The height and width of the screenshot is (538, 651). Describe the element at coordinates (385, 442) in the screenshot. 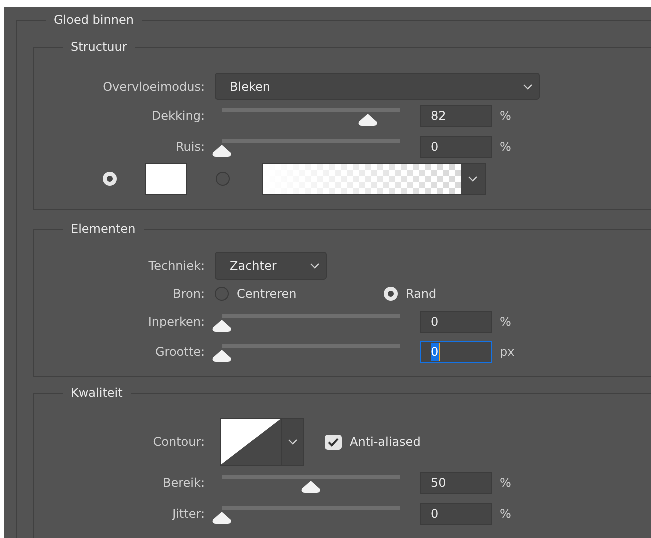

I see `checkbox-label: Anti-aliased` at that location.